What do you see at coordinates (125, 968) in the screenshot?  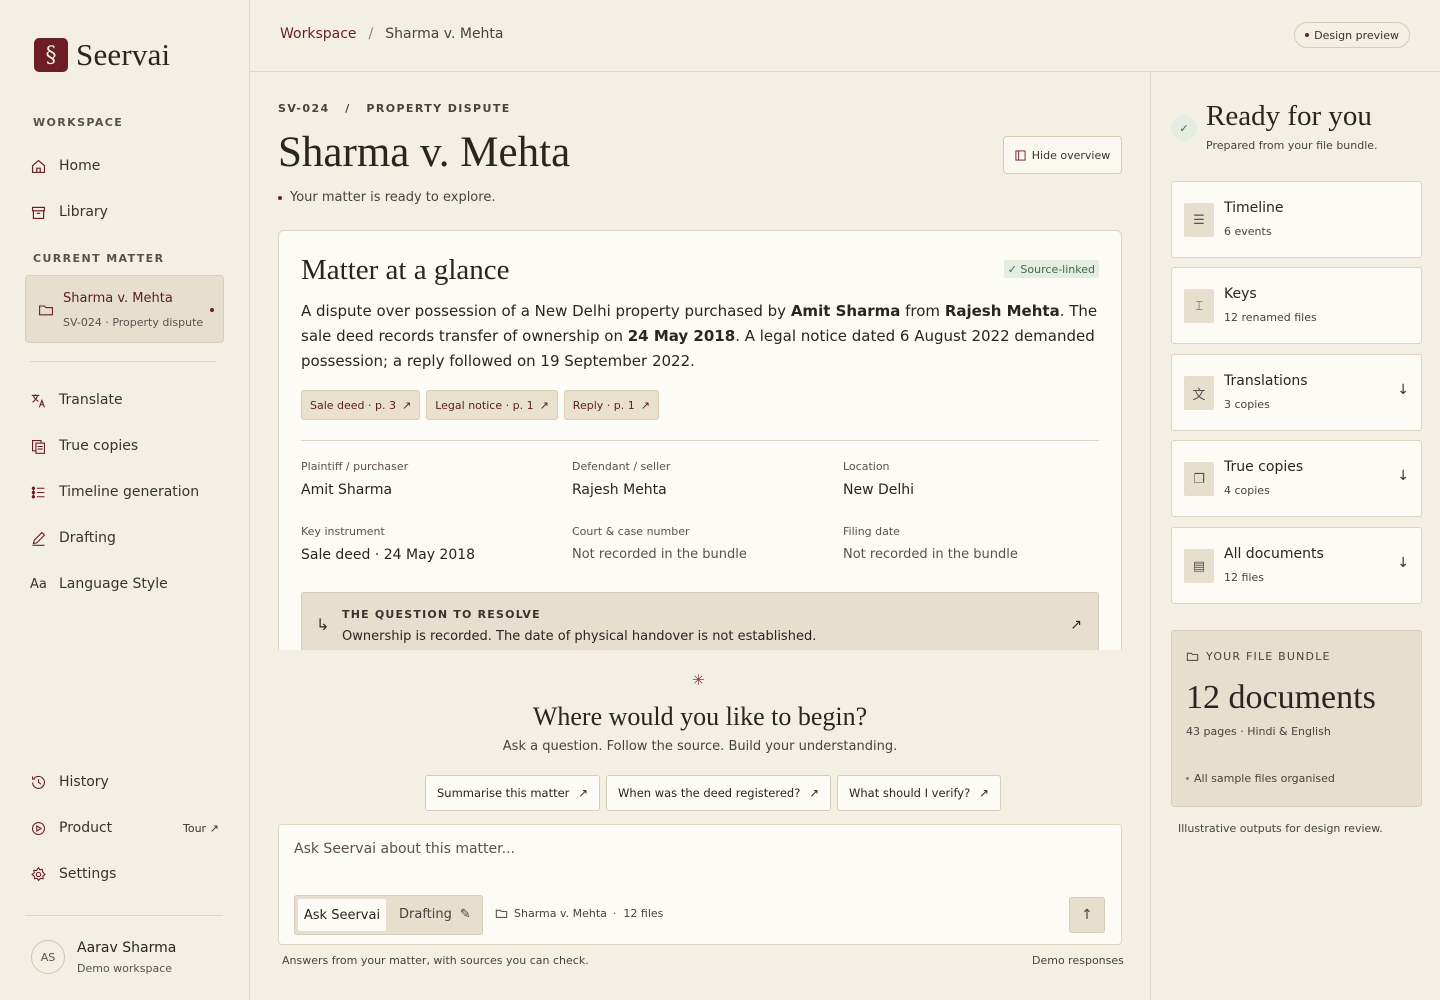 I see `user-workspace: Demo workspace` at bounding box center [125, 968].